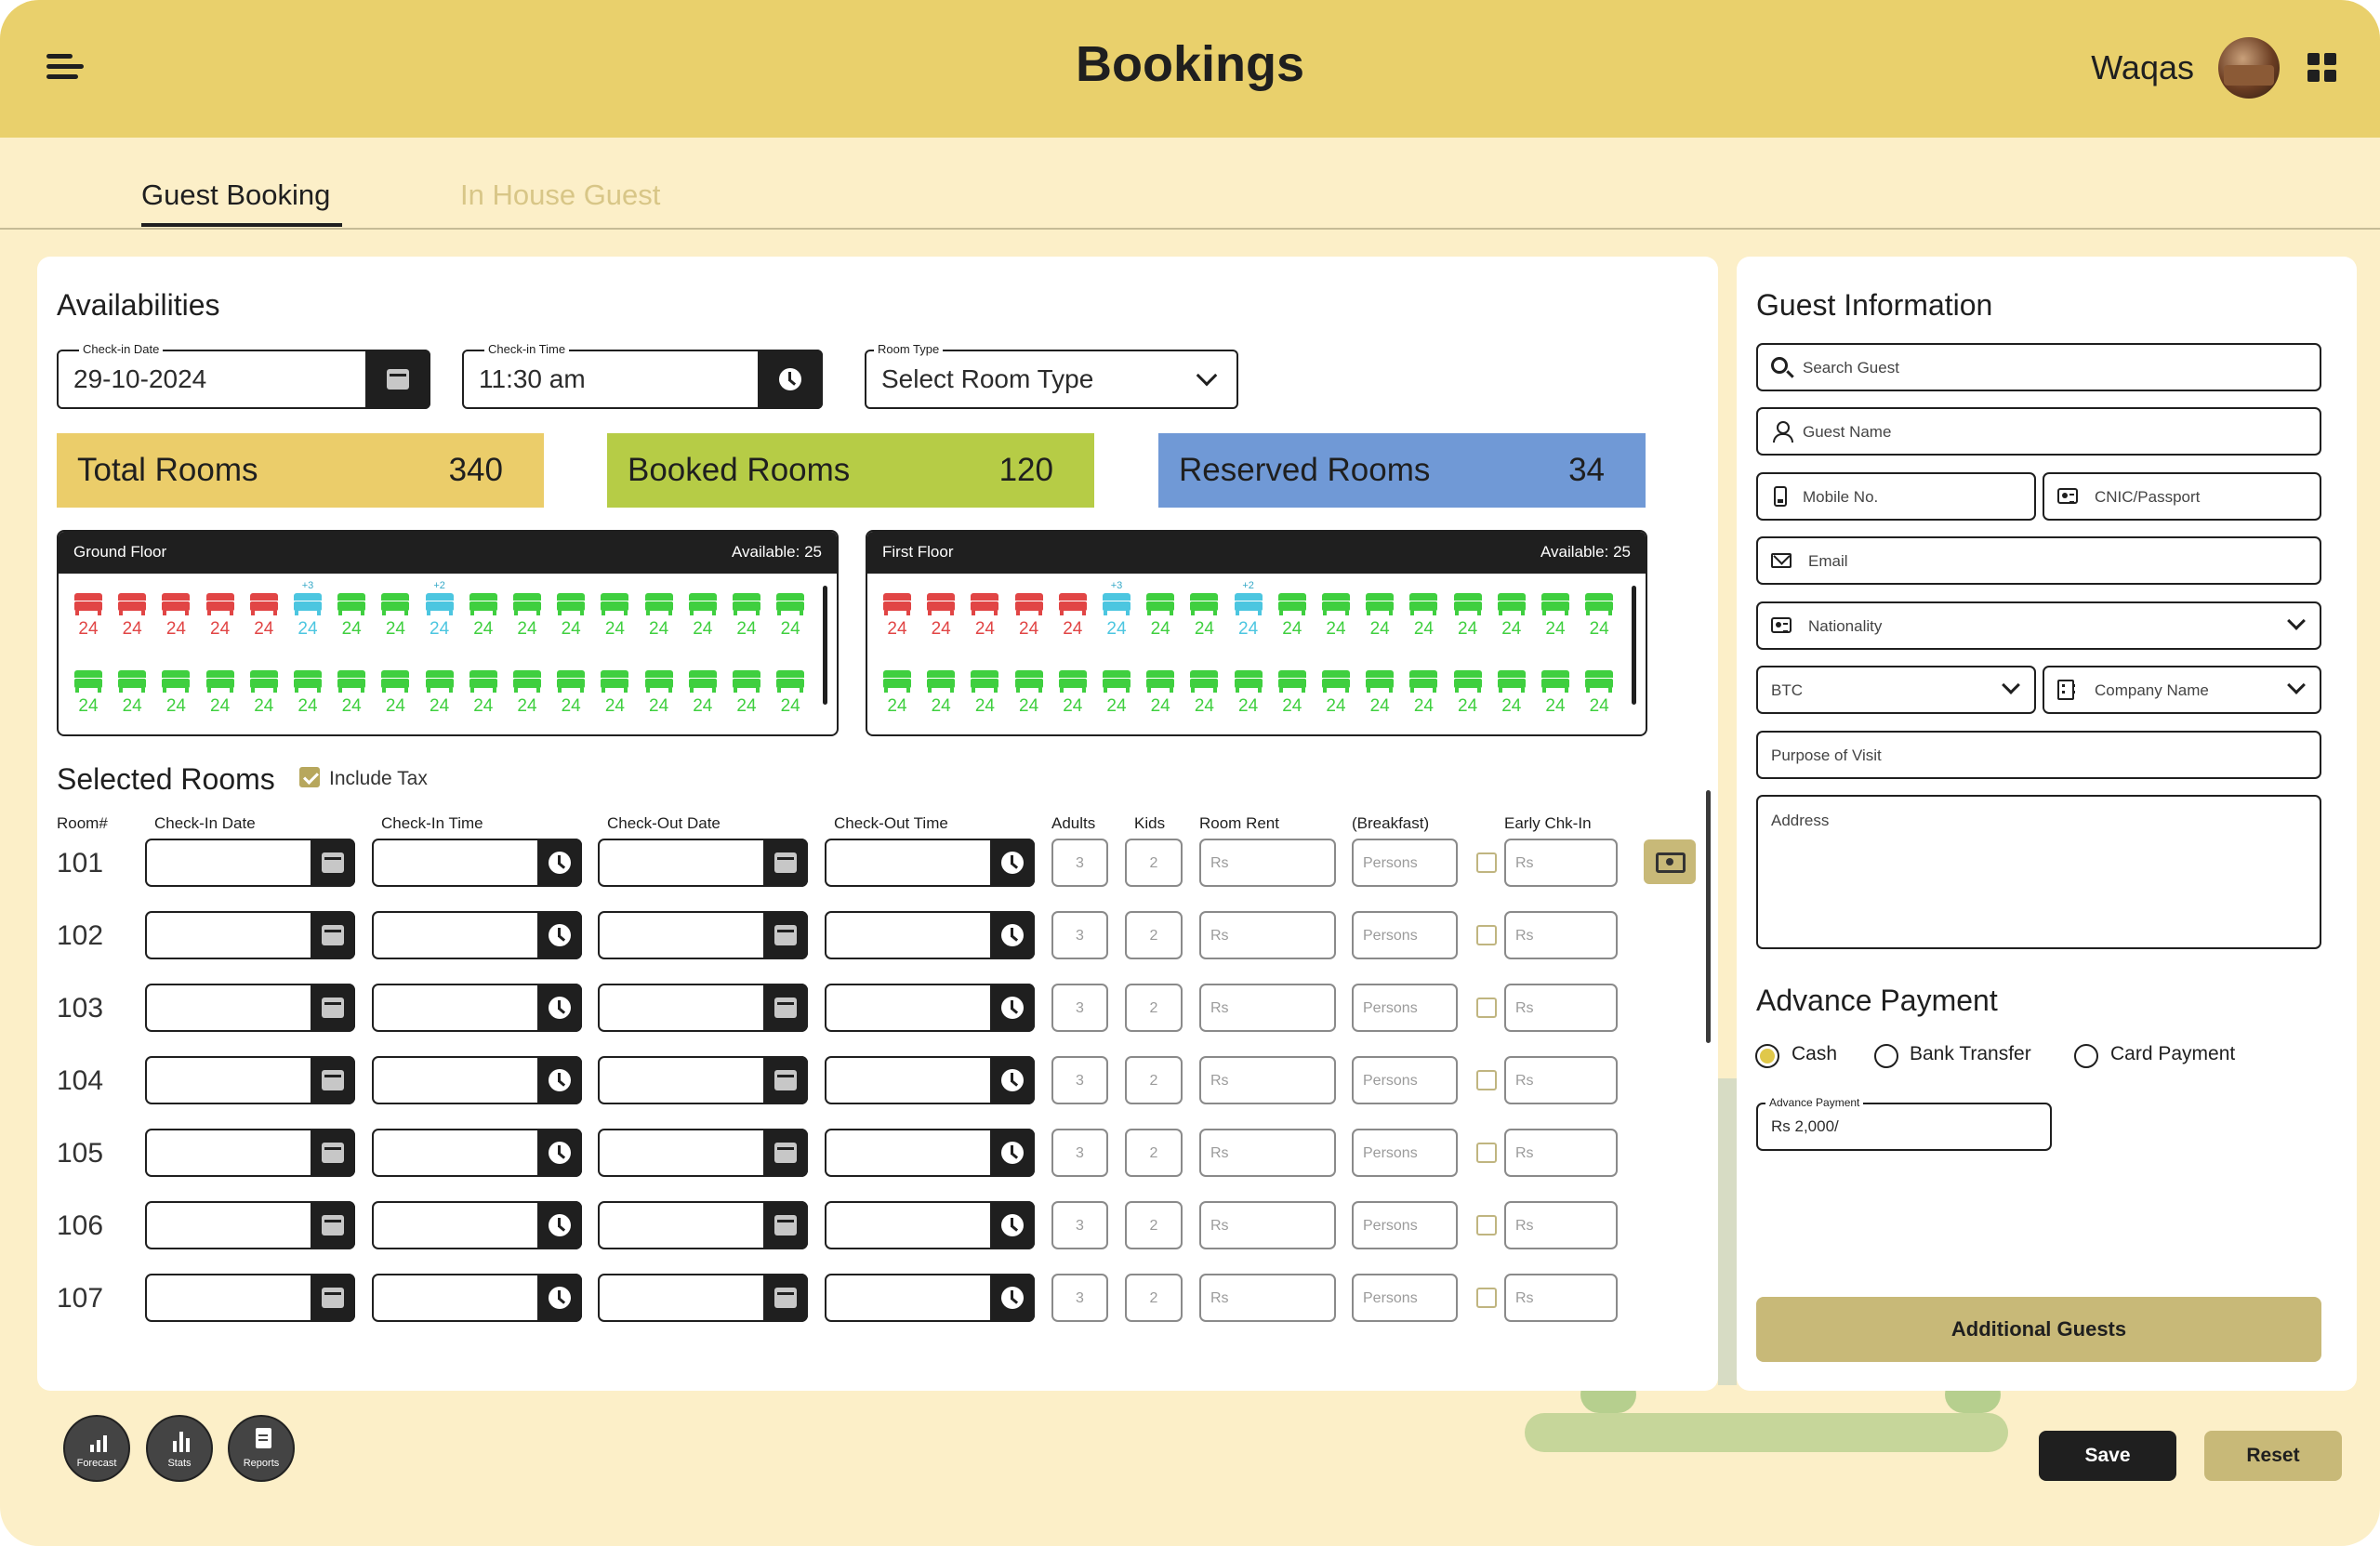  What do you see at coordinates (2038, 872) in the screenshot?
I see `address-textarea: Address` at bounding box center [2038, 872].